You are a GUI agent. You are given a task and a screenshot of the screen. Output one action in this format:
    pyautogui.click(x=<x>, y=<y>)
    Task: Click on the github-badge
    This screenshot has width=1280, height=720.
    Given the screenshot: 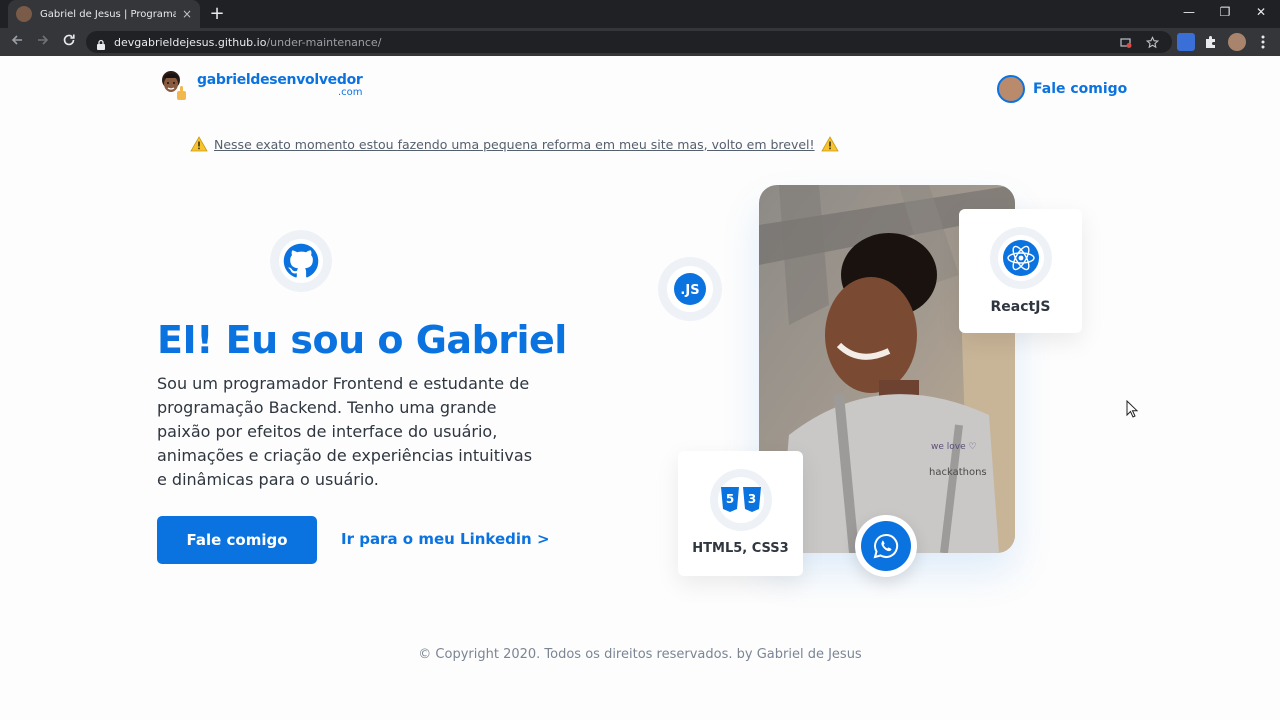 What is the action you would take?
    pyautogui.click(x=301, y=261)
    